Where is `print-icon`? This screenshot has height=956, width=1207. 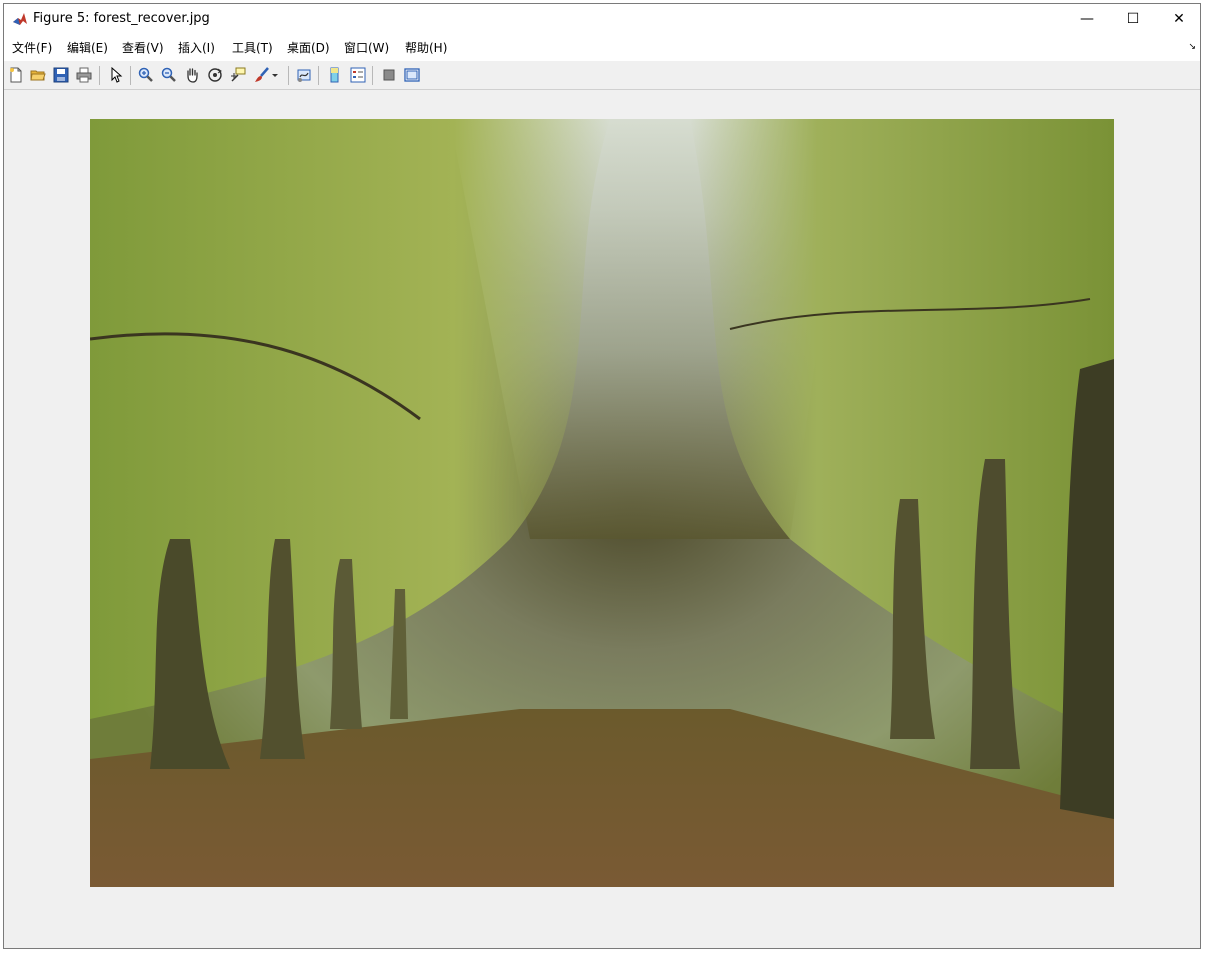
print-icon is located at coordinates (84, 75).